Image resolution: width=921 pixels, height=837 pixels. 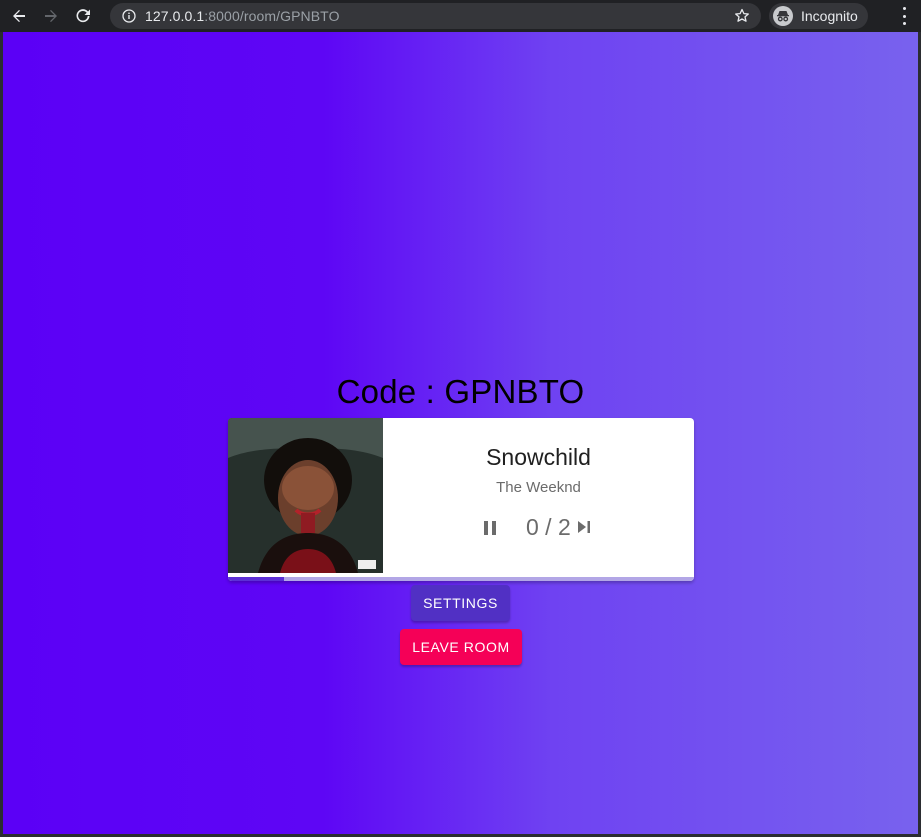 I want to click on forward-button, so click(x=51, y=16).